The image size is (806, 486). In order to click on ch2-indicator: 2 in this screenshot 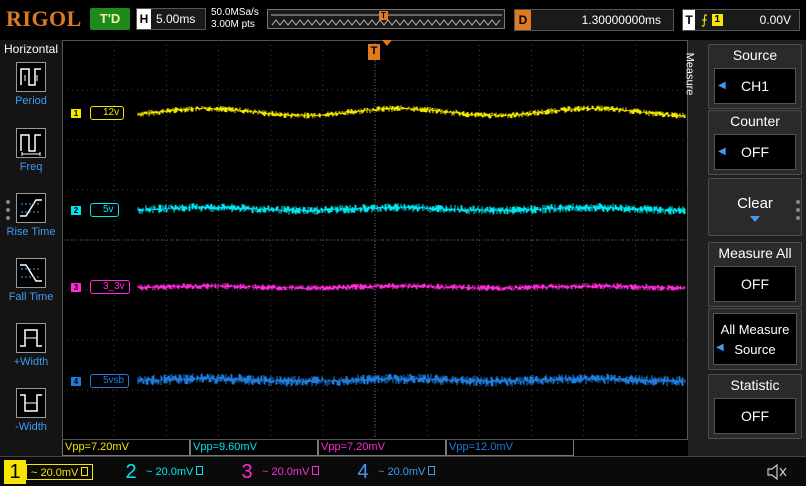, I will do `click(76, 210)`.